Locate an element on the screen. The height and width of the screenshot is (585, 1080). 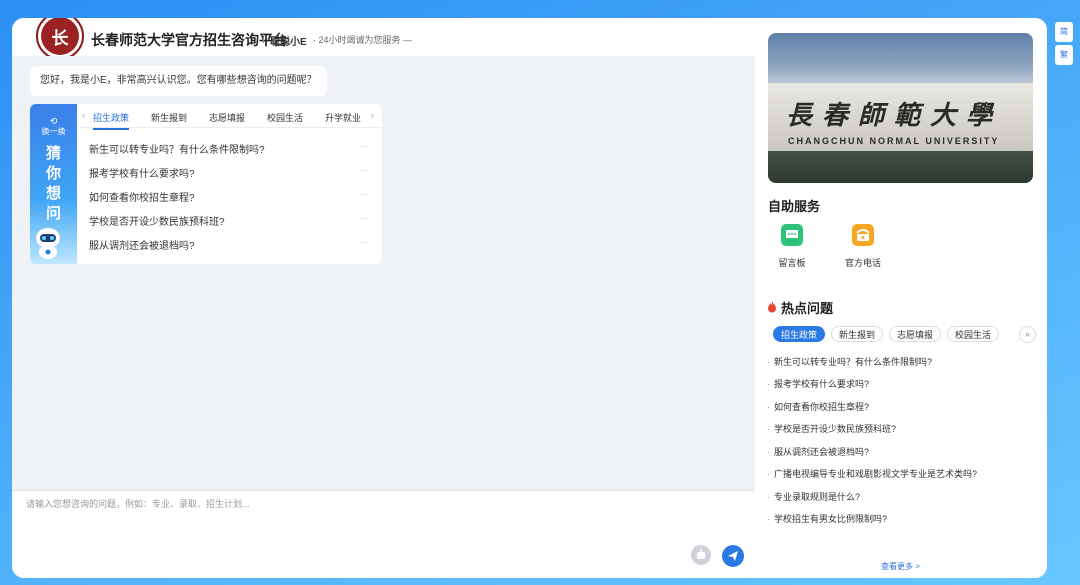
campus-banner: 長春師範大學 CHANGCHUN NORMAL UNIVERSITY is located at coordinates (900, 108).